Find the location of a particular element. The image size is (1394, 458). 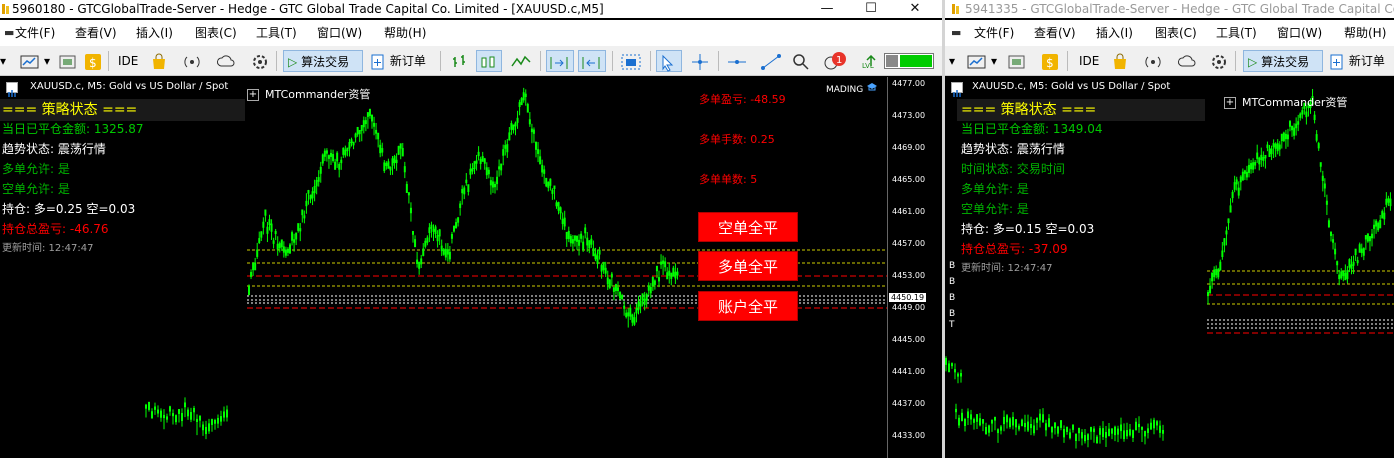

new-order-button: 新订单 is located at coordinates (398, 61).